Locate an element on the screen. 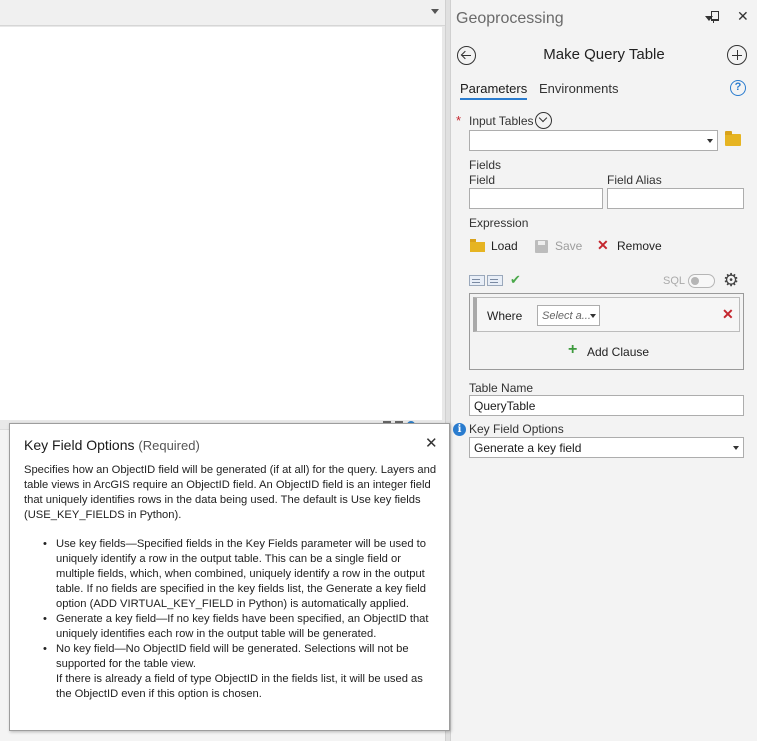  expression-builder: Where Select a... ✕ + Add Clause is located at coordinates (606, 331).